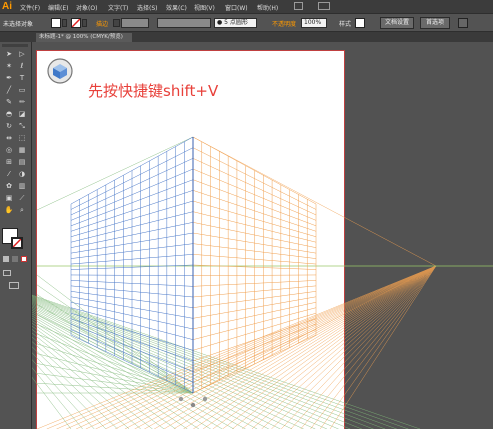 This screenshot has height=429, width=493. What do you see at coordinates (22, 114) in the screenshot?
I see `eraser-icon: ◪` at bounding box center [22, 114].